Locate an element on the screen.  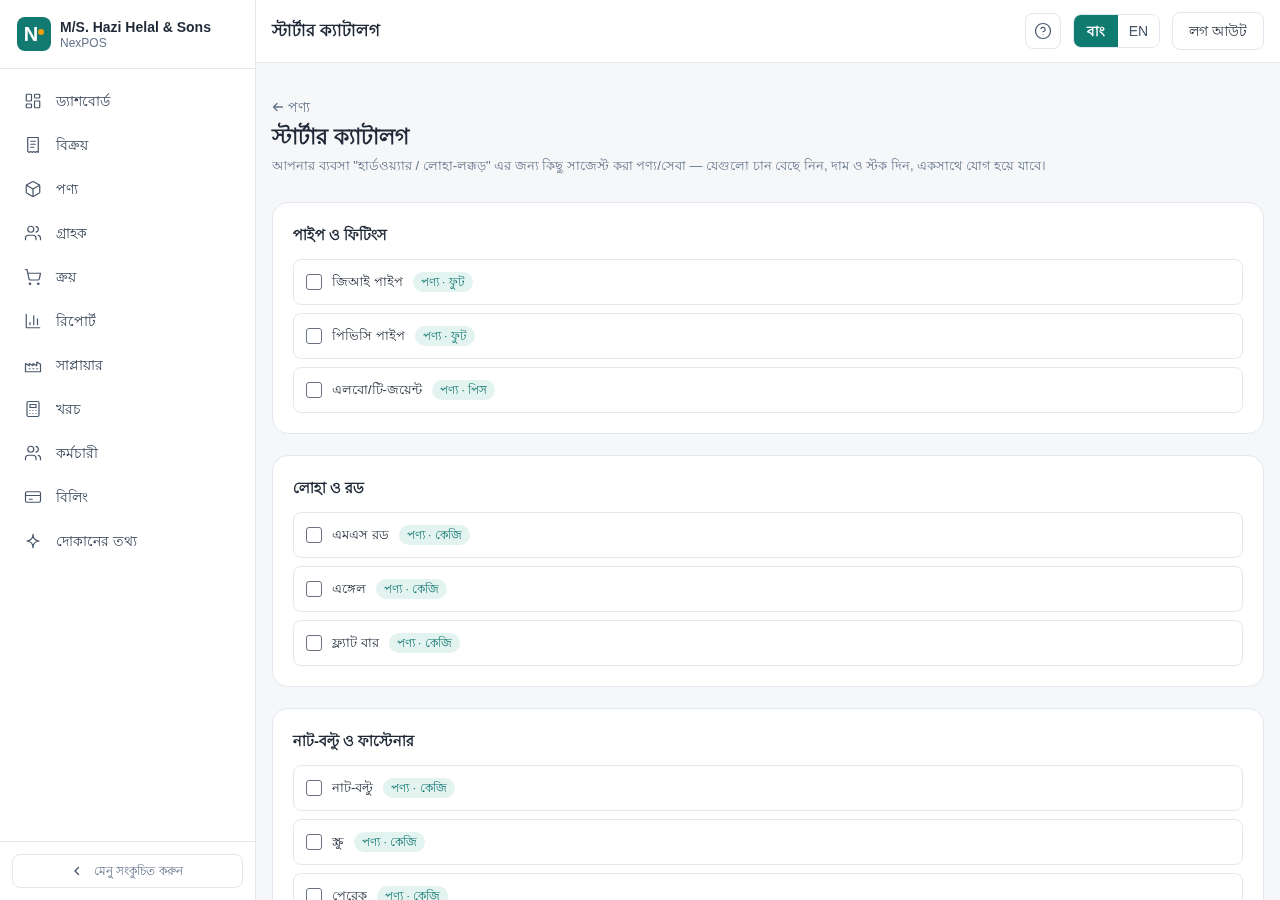
item-name: জিআই পাইপ is located at coordinates (367, 282).